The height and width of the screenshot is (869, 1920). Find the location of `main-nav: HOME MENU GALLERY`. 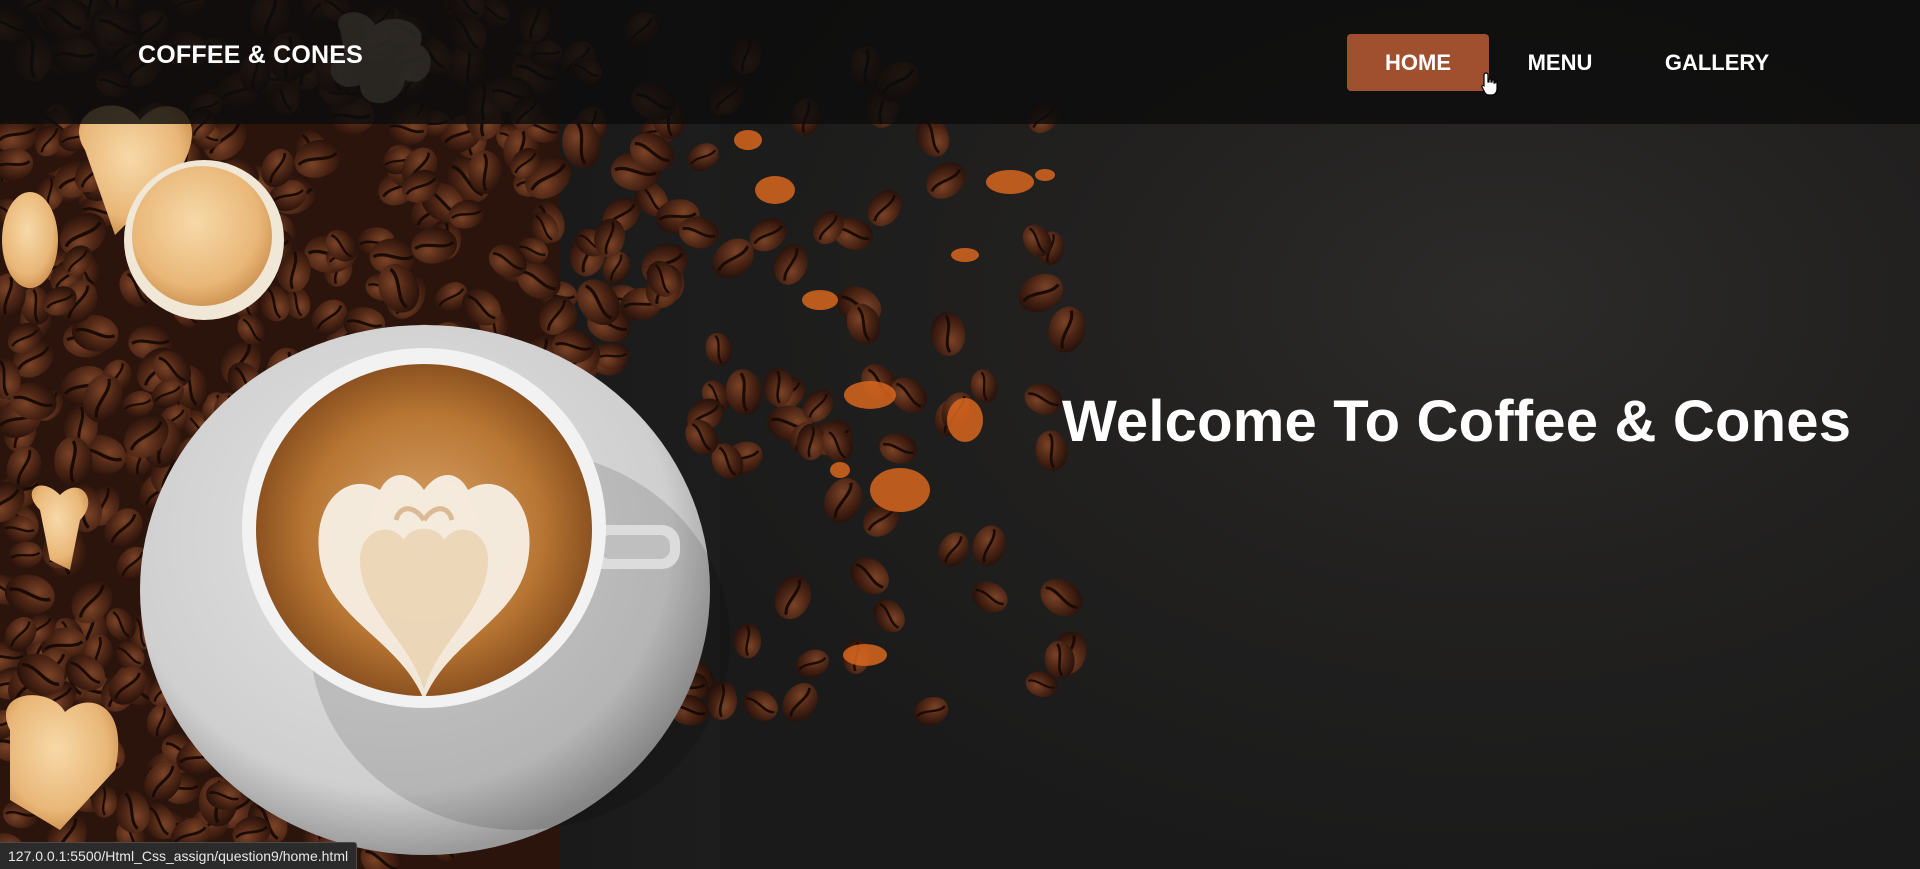

main-nav: HOME MENU GALLERY is located at coordinates (1575, 62).